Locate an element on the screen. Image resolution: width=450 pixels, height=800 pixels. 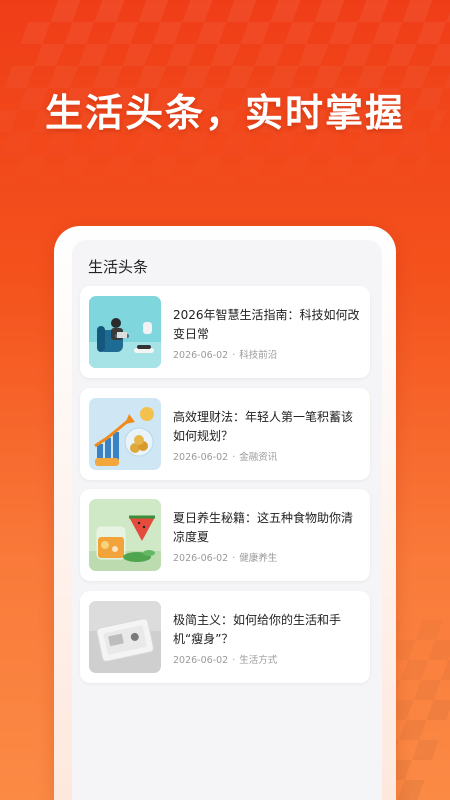
news-card: 夏日养生秘籍：这五种食物助你清凉度夏 2026-06-02 · 健康养生 is located at coordinates (225, 535).